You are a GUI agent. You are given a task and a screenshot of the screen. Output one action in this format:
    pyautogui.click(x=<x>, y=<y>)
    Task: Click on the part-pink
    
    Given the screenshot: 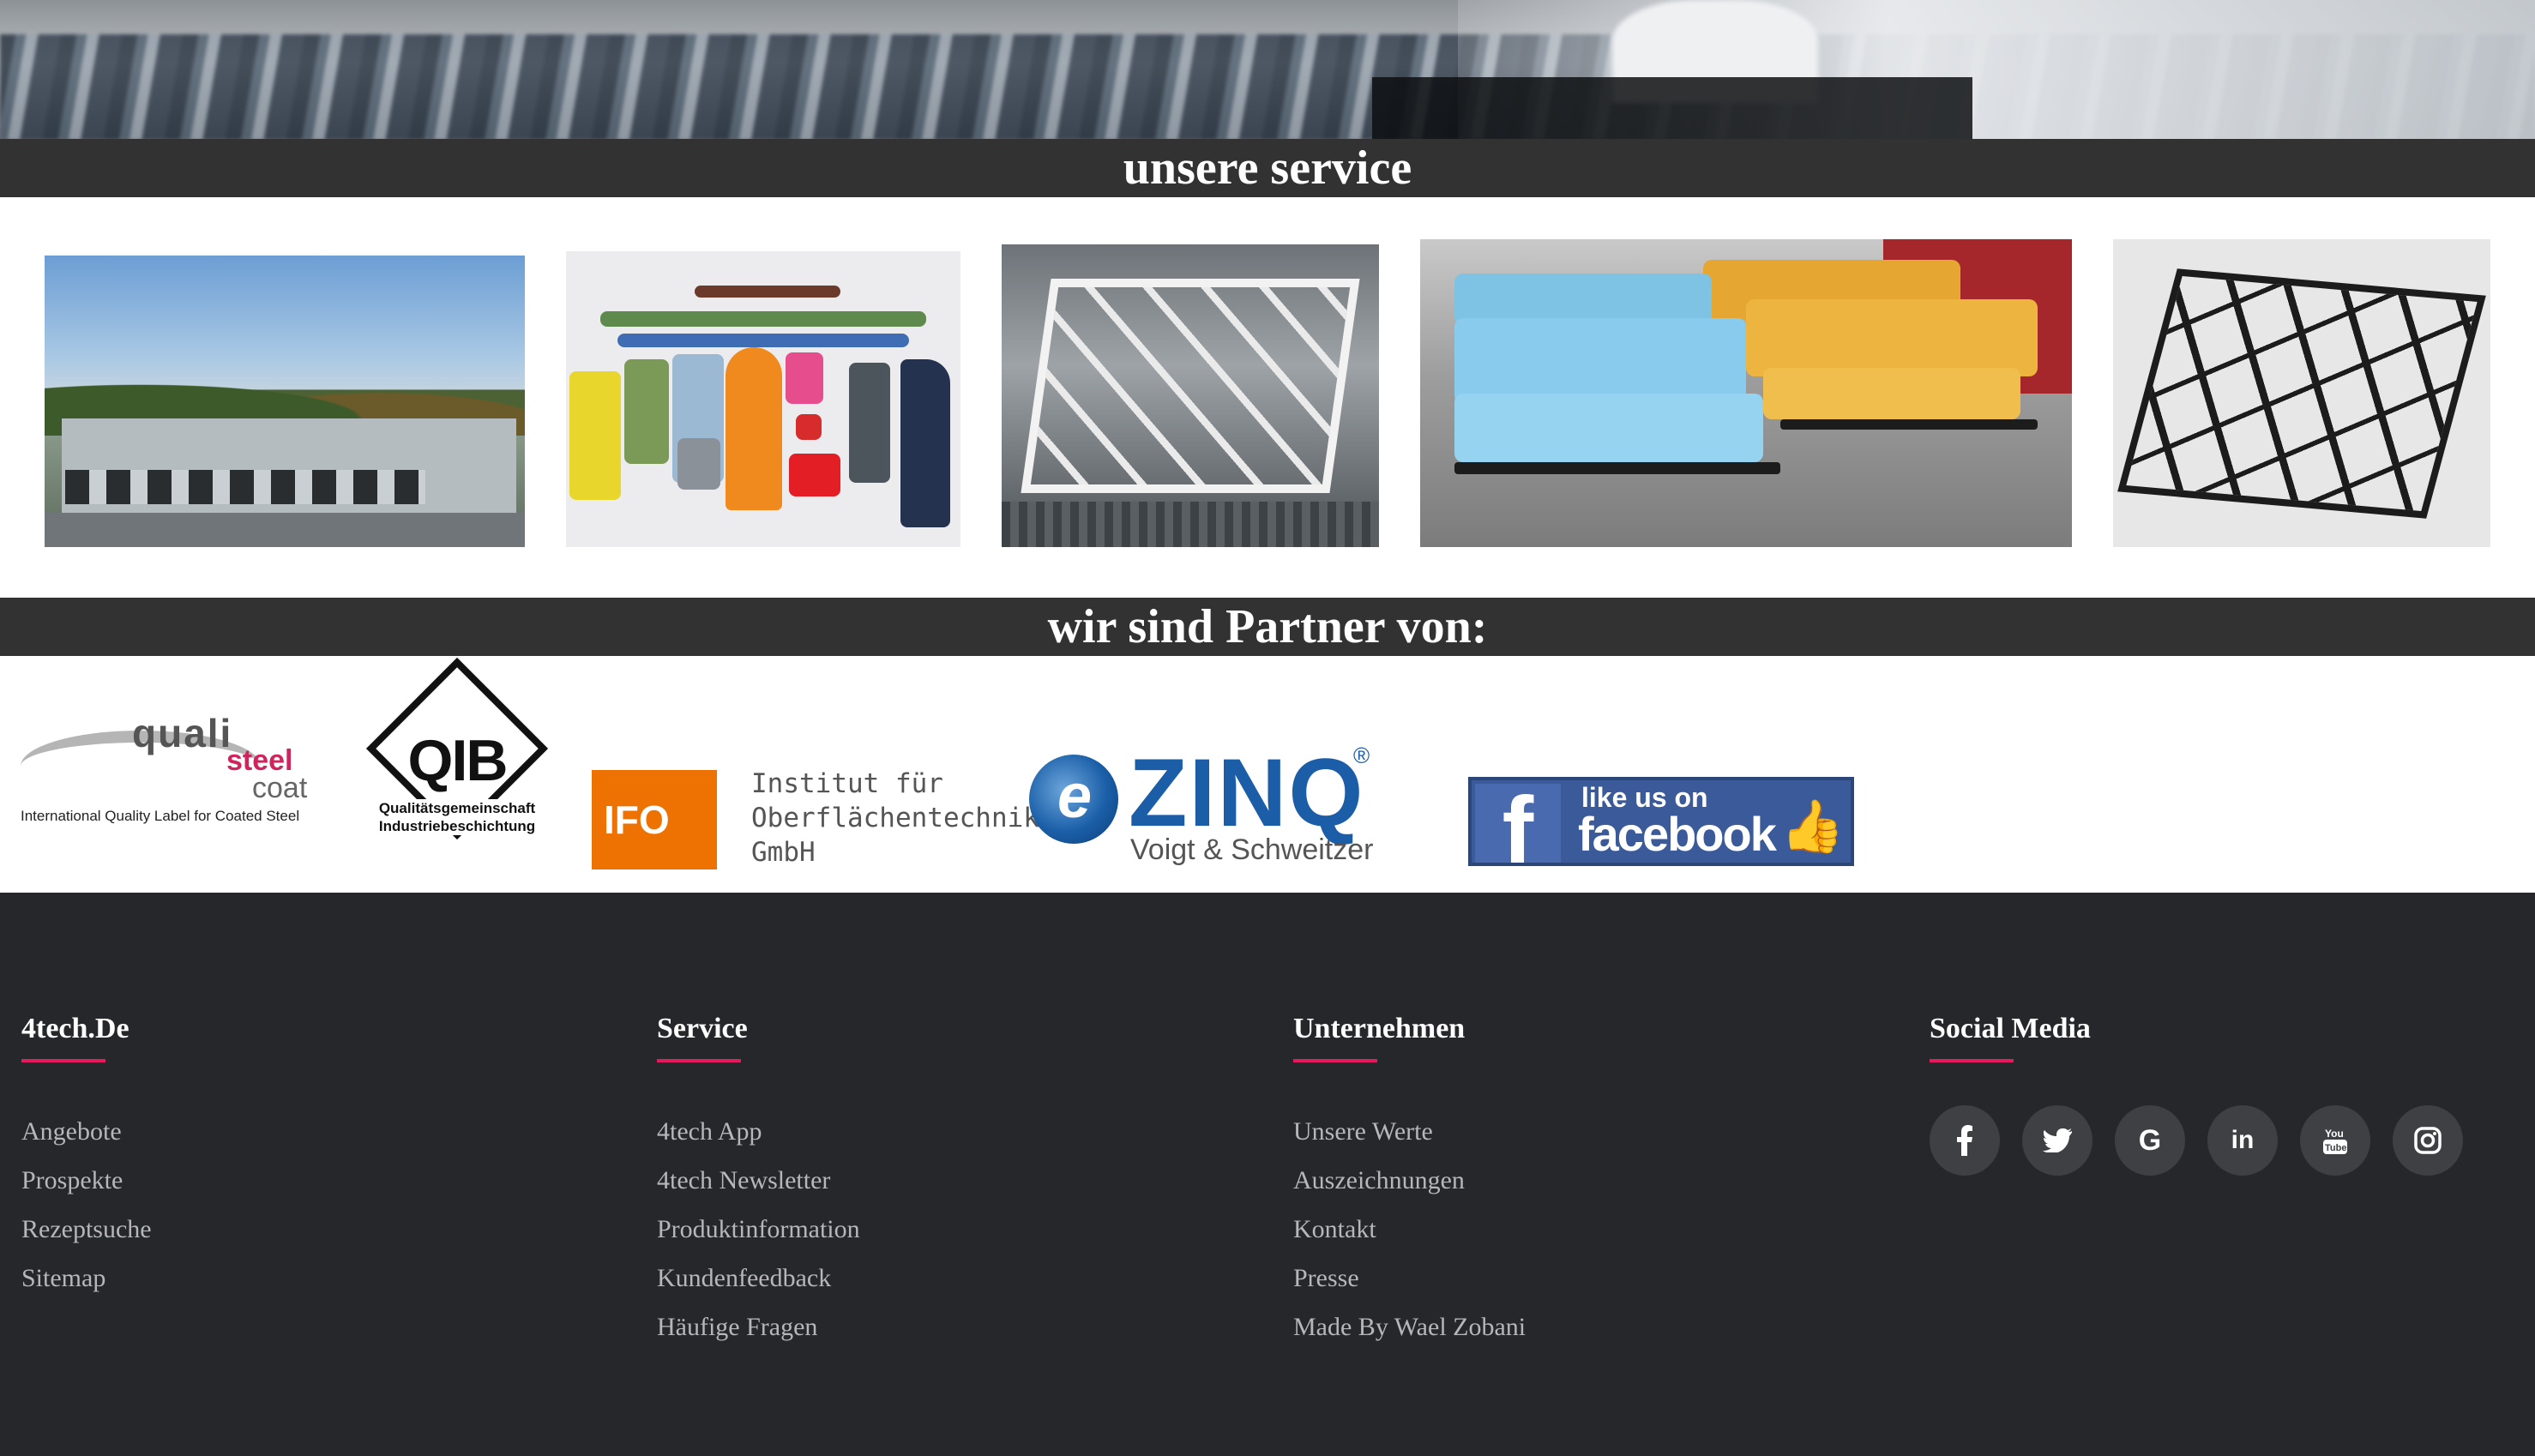 What is the action you would take?
    pyautogui.click(x=804, y=378)
    